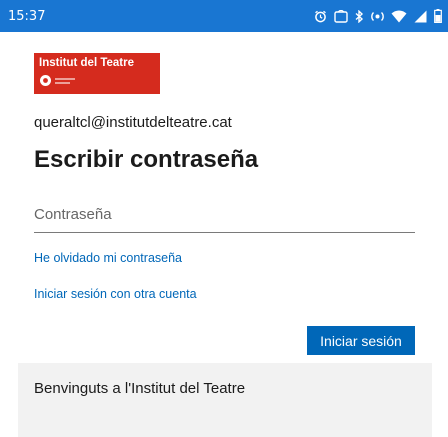  What do you see at coordinates (438, 16) in the screenshot?
I see `battery-icon` at bounding box center [438, 16].